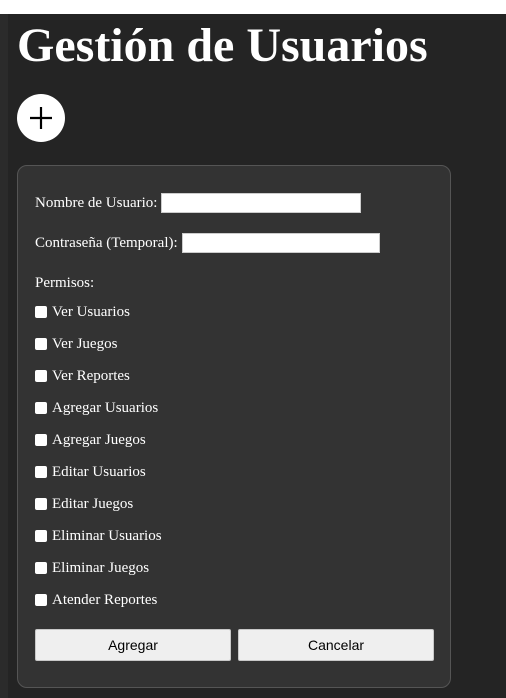 The image size is (506, 698). I want to click on permission-eliminar-usuarios: Eliminar Usuarios, so click(98, 543).